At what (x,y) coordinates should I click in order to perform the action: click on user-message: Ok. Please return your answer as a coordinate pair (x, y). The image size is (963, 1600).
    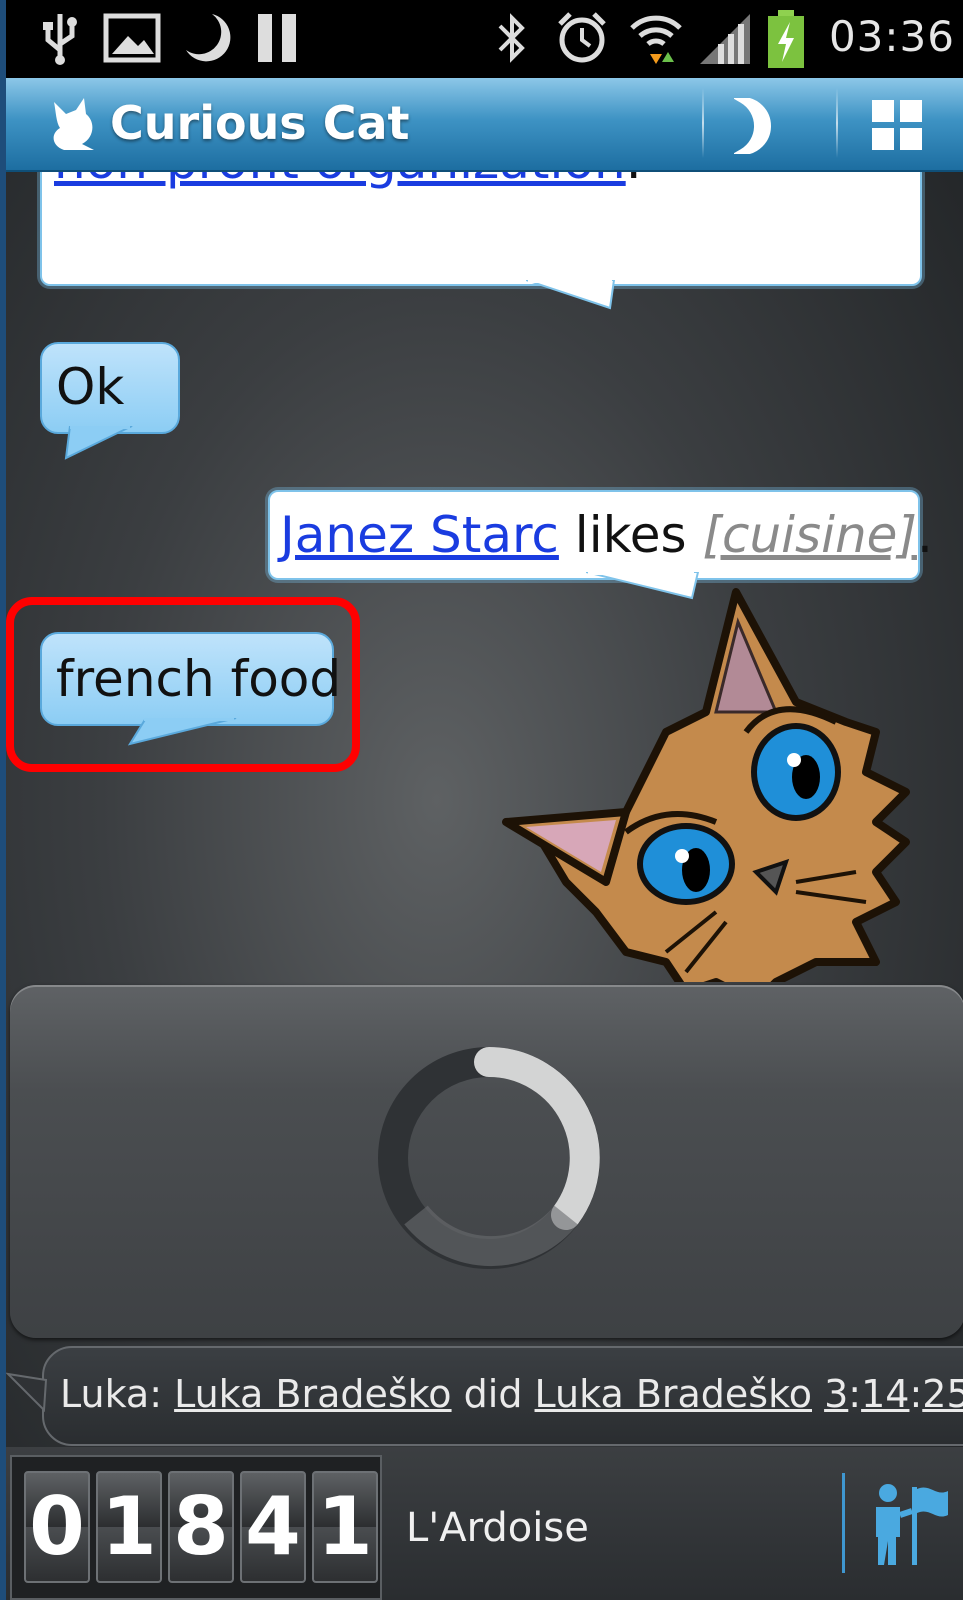
    Looking at the image, I should click on (110, 388).